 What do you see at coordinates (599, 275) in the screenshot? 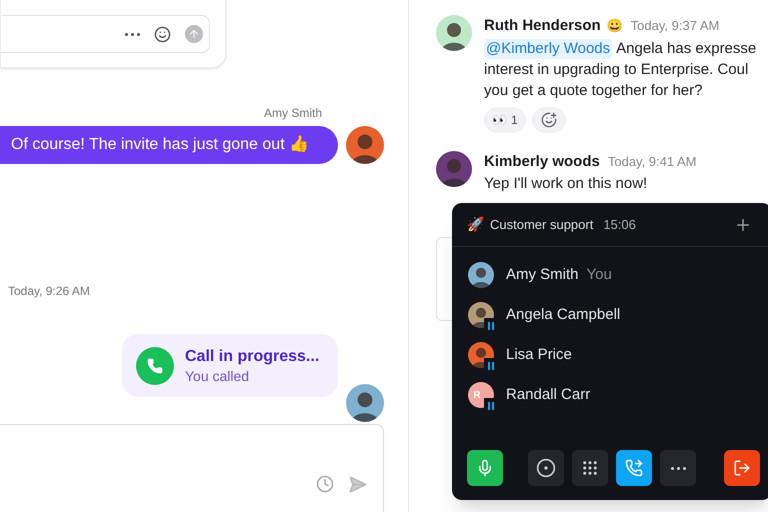
I see `you-tag: You` at bounding box center [599, 275].